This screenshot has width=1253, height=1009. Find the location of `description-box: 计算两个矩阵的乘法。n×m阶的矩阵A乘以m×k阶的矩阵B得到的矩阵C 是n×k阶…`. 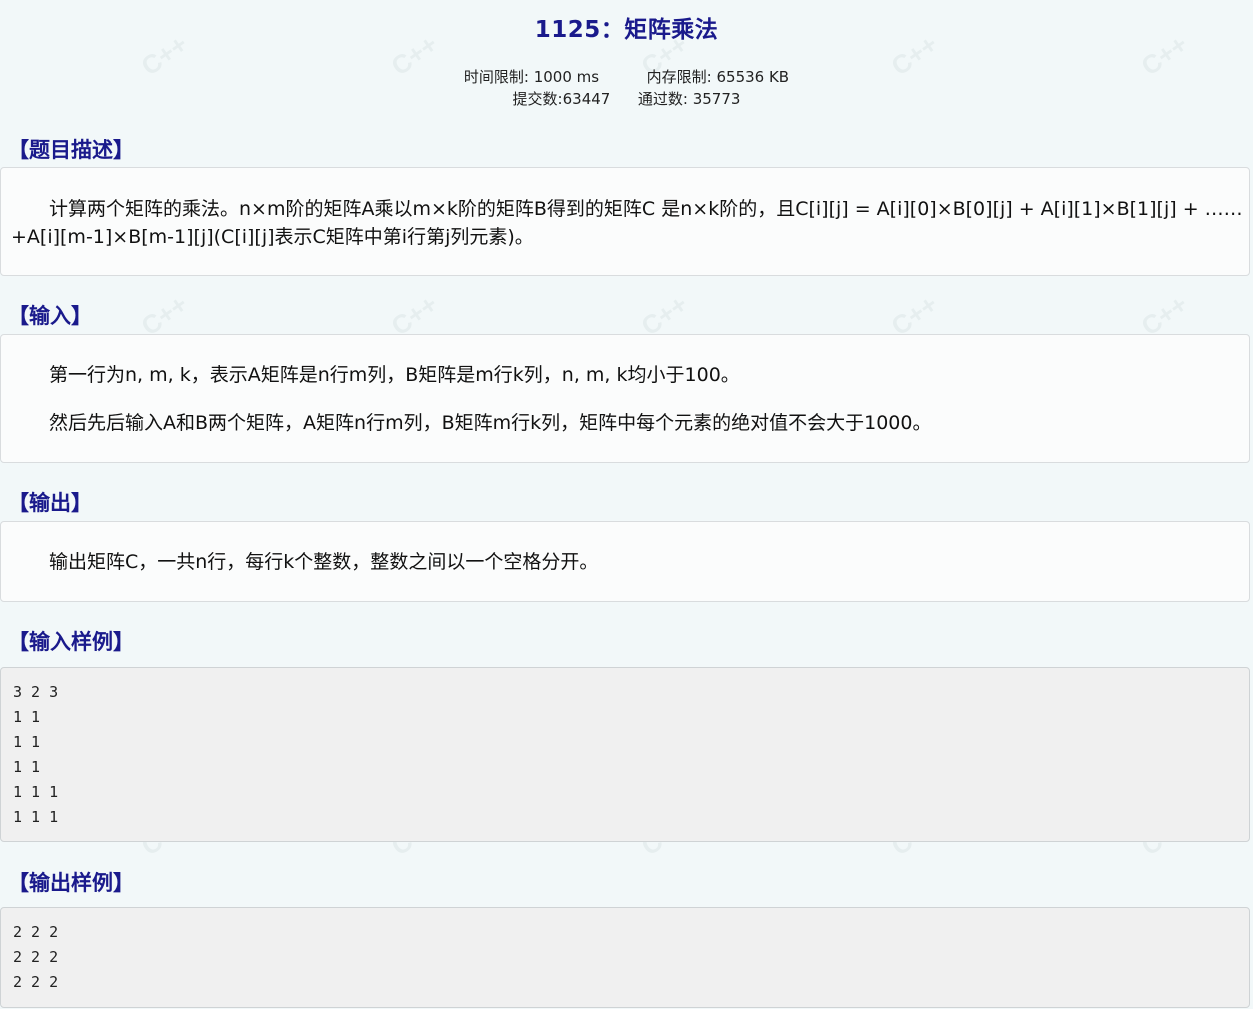

description-box: 计算两个矩阵的乘法。n×m阶的矩阵A乘以m×k阶的矩阵B得到的矩阵C 是n×k阶… is located at coordinates (625, 221).